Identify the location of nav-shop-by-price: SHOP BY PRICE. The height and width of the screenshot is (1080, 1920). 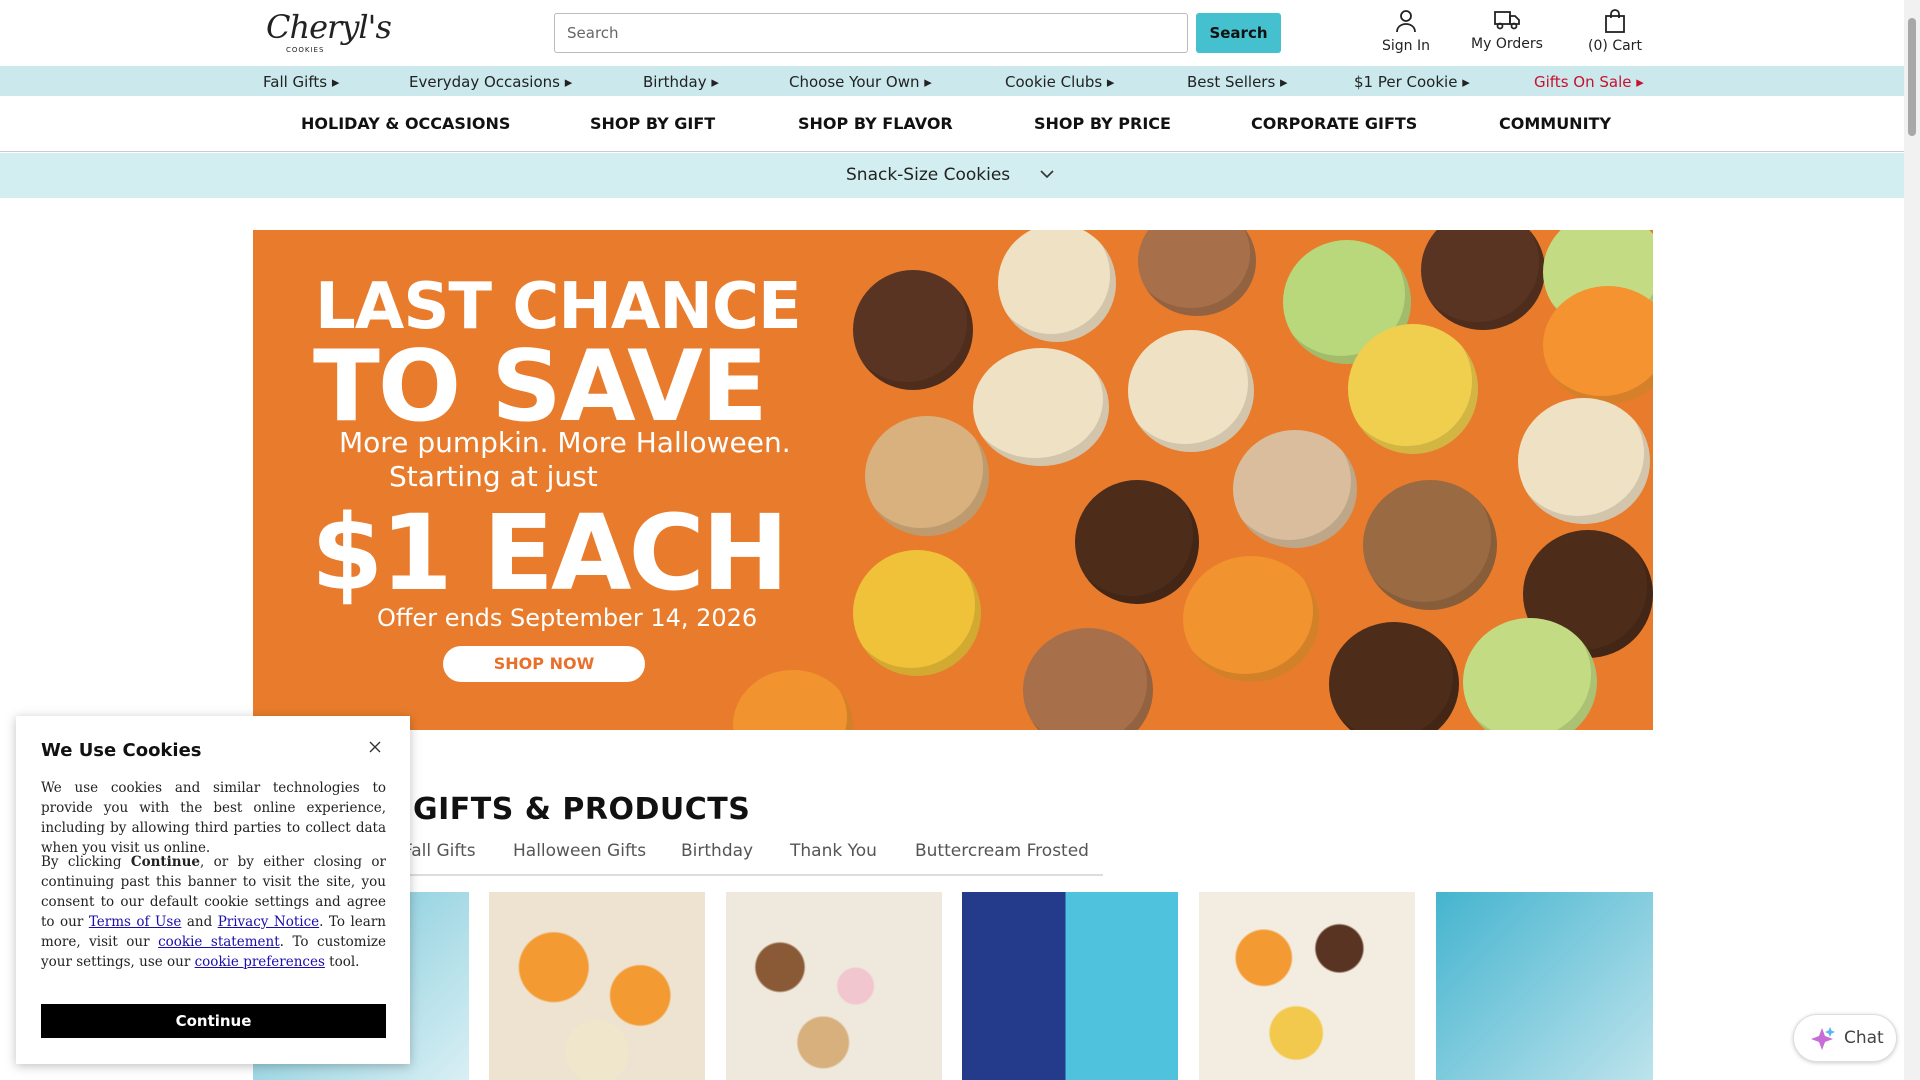
(1102, 123).